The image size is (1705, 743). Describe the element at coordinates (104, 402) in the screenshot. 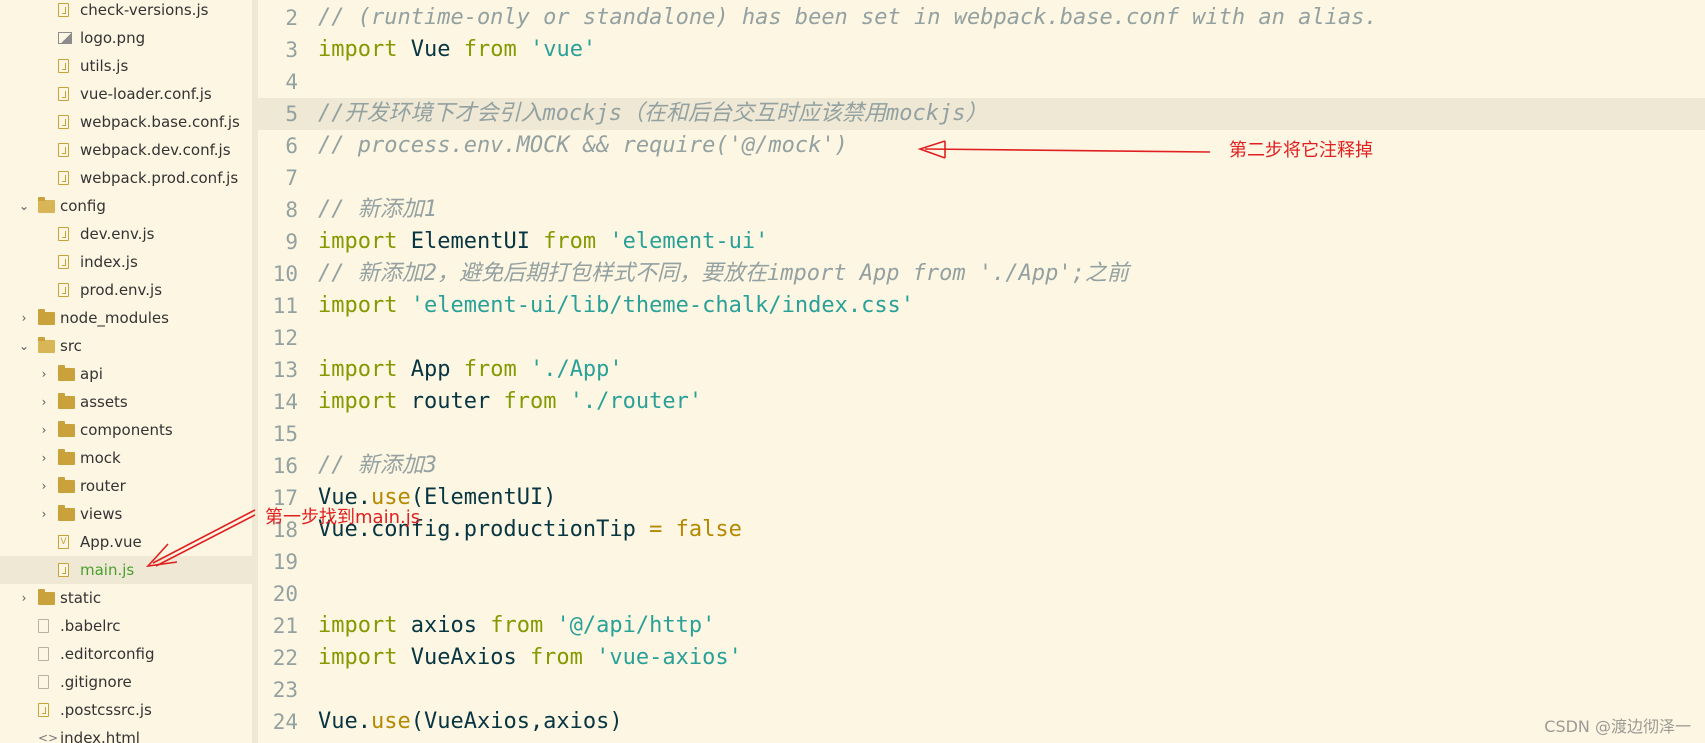

I see `tree-item-label: assets` at that location.